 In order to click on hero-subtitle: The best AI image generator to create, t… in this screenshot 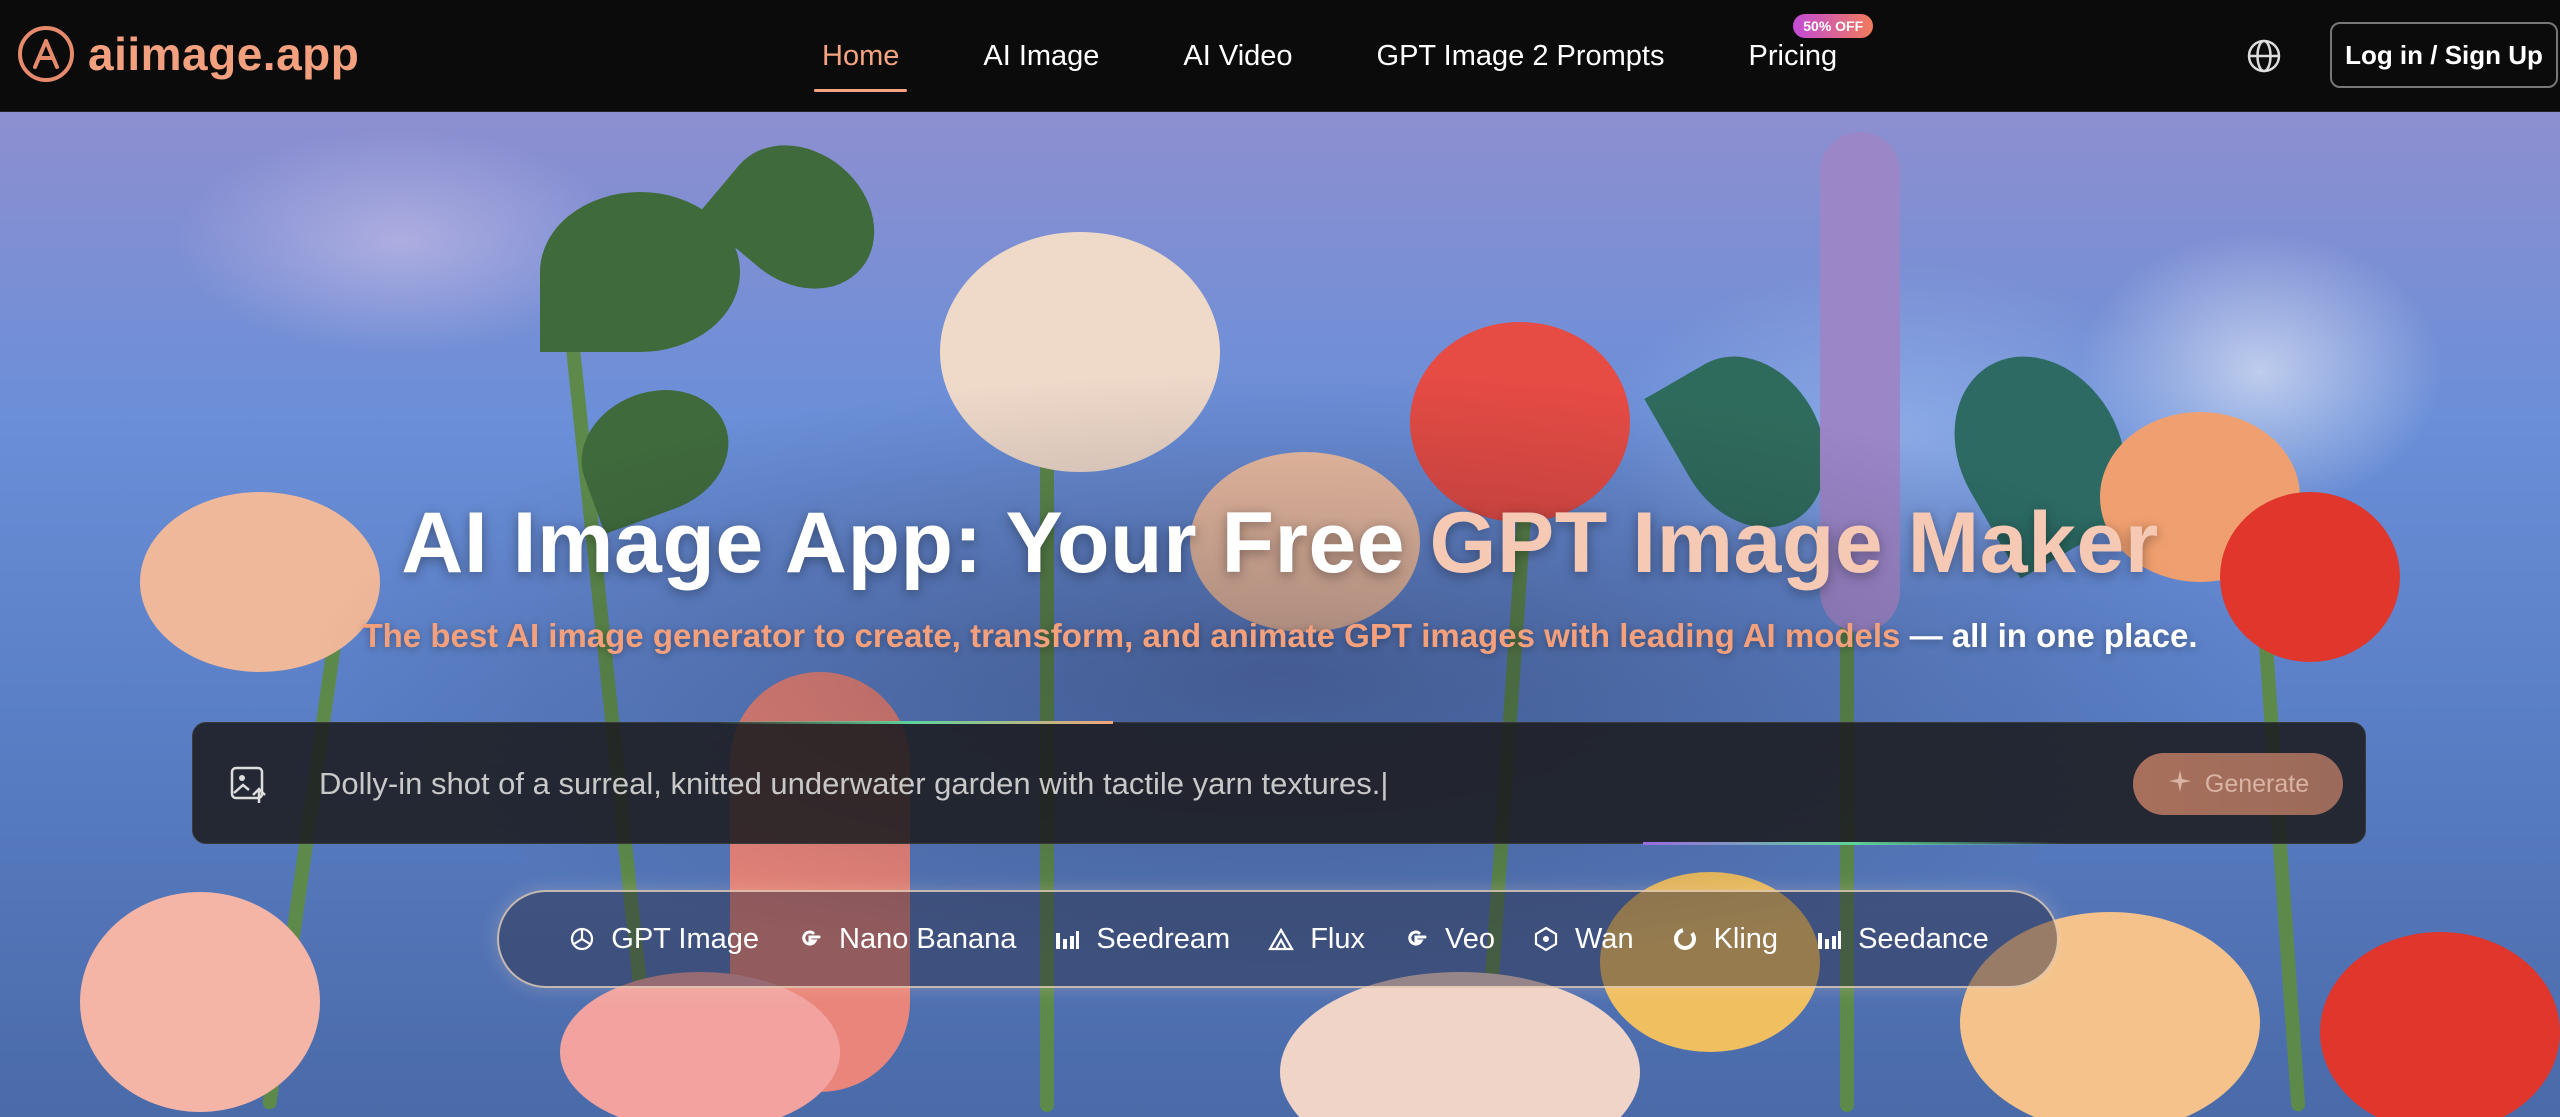, I will do `click(1280, 635)`.